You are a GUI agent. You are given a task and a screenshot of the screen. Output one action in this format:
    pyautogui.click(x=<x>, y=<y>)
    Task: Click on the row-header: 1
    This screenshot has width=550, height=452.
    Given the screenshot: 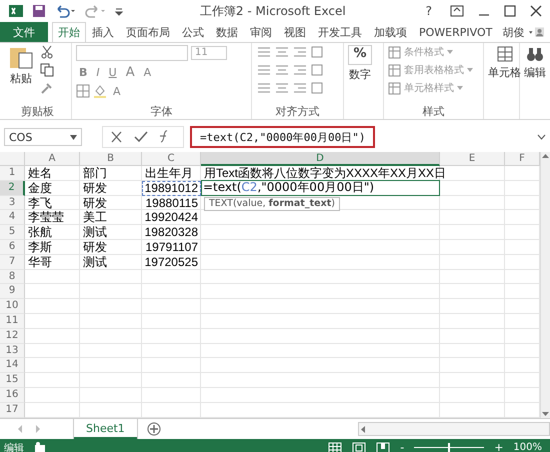 What is the action you would take?
    pyautogui.click(x=12, y=173)
    